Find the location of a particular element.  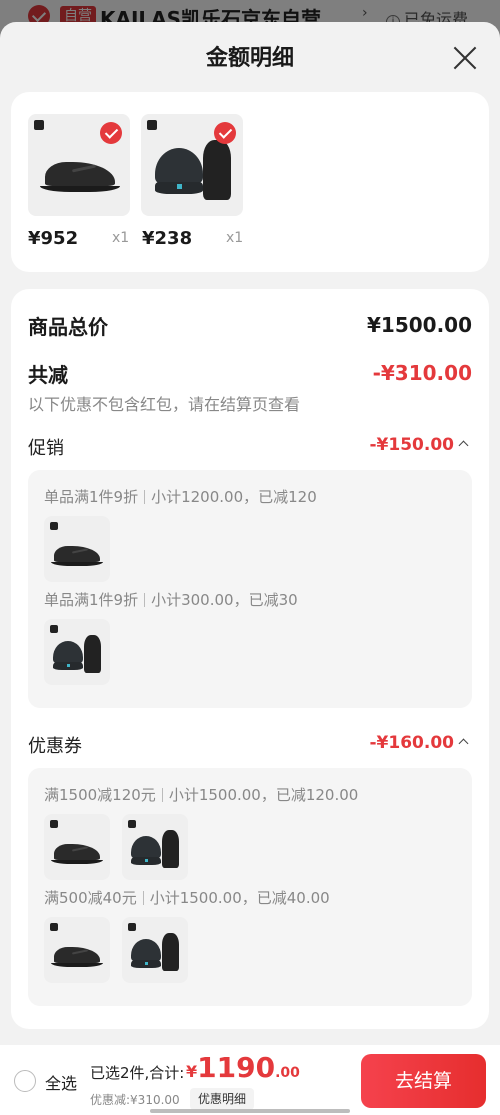

coupon-toggle: -¥160.00 is located at coordinates (419, 743).